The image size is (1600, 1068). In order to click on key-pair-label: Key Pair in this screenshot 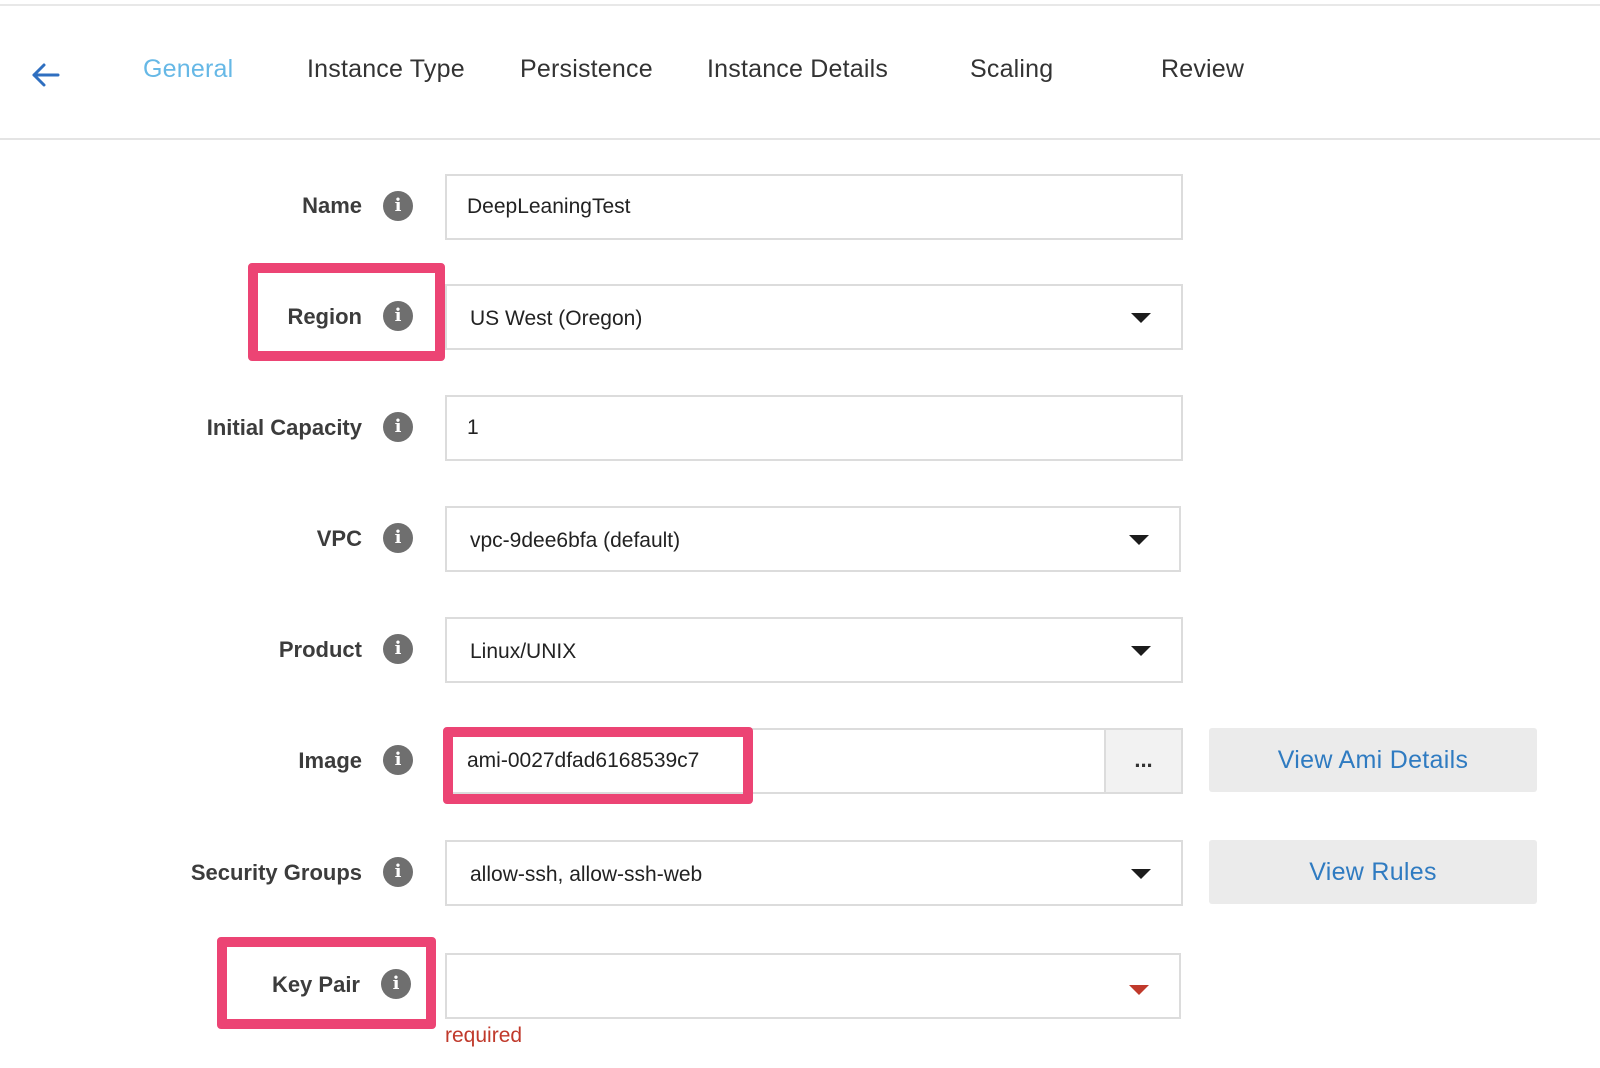, I will do `click(315, 984)`.